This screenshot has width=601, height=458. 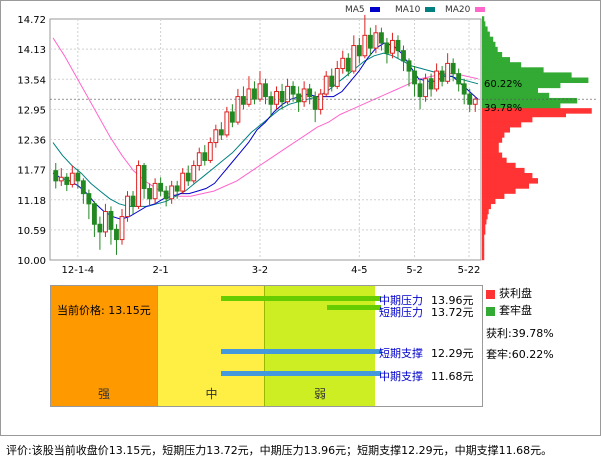 What do you see at coordinates (490, 294) in the screenshot?
I see `profit-swatch` at bounding box center [490, 294].